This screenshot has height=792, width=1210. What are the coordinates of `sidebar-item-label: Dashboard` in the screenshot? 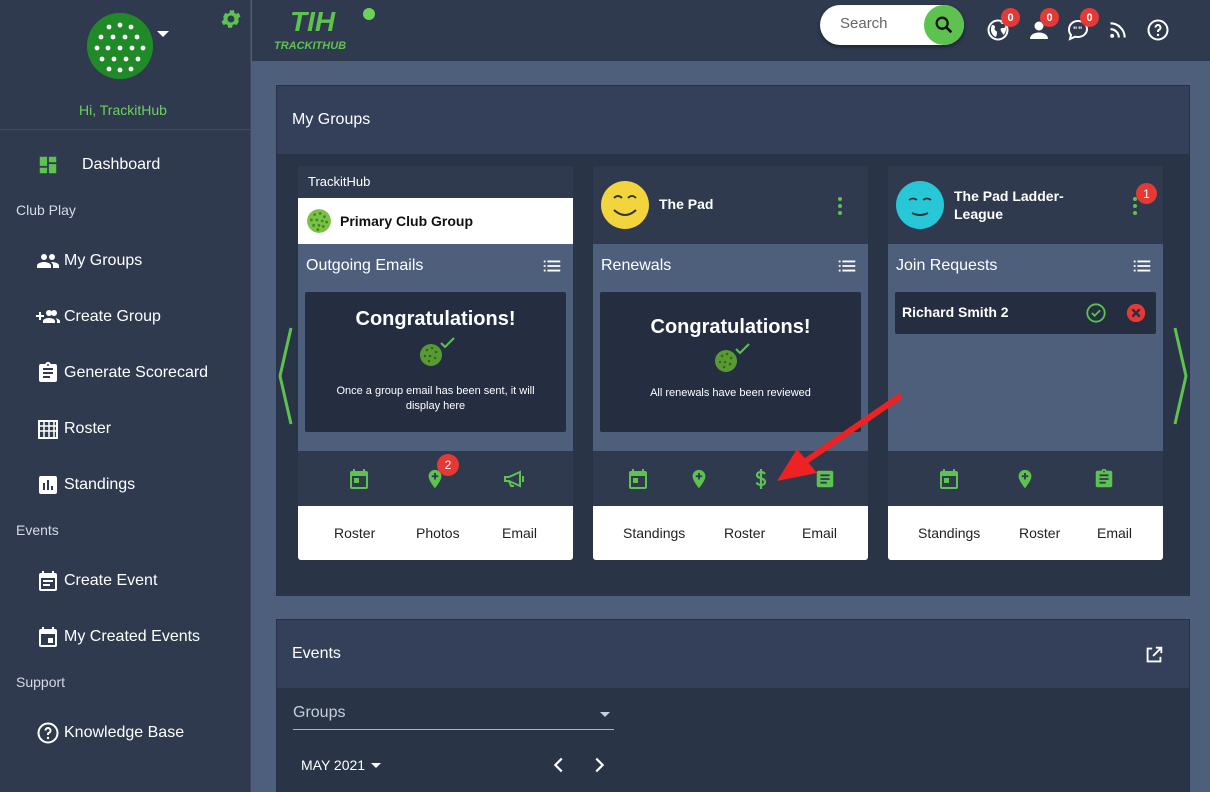 It's located at (121, 164).